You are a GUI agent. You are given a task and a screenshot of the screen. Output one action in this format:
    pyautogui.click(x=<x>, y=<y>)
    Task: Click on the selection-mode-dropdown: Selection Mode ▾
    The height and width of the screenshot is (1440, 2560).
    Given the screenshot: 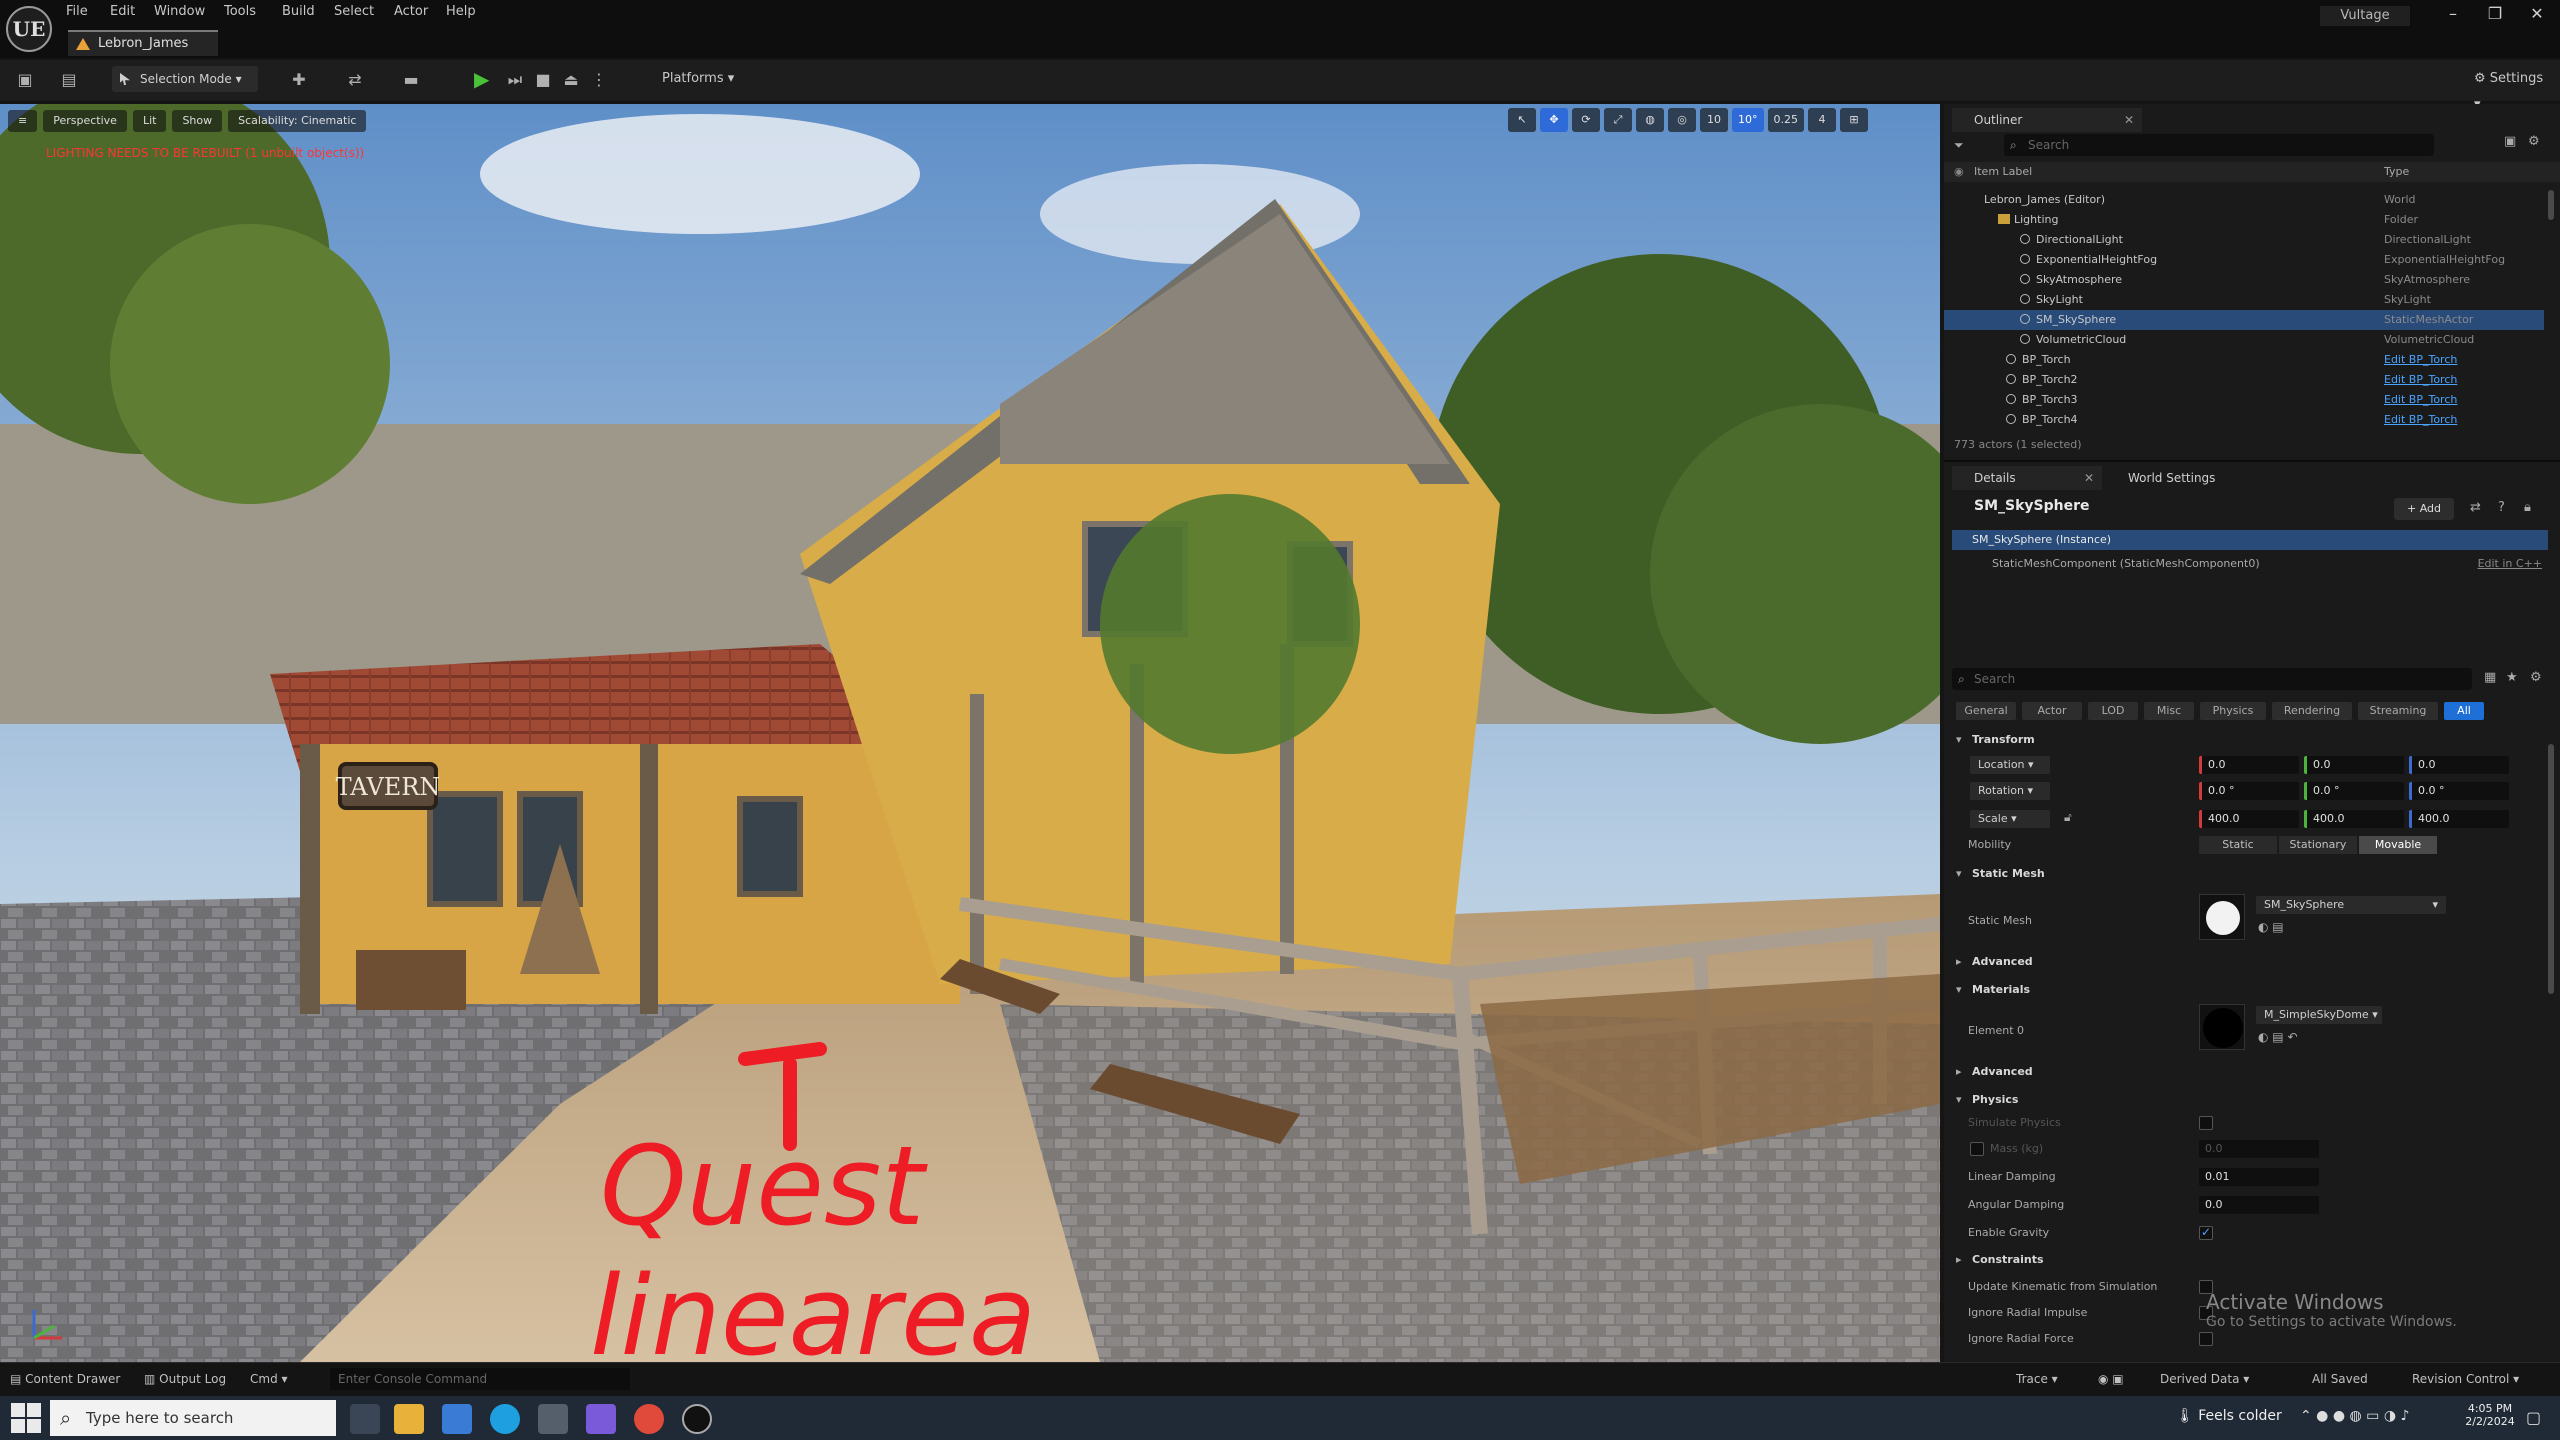 What is the action you would take?
    pyautogui.click(x=185, y=79)
    